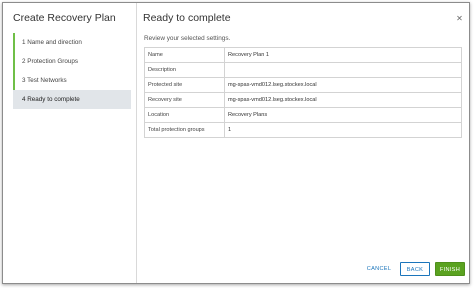 The width and height of the screenshot is (474, 288). I want to click on table-row: Description, so click(303, 70).